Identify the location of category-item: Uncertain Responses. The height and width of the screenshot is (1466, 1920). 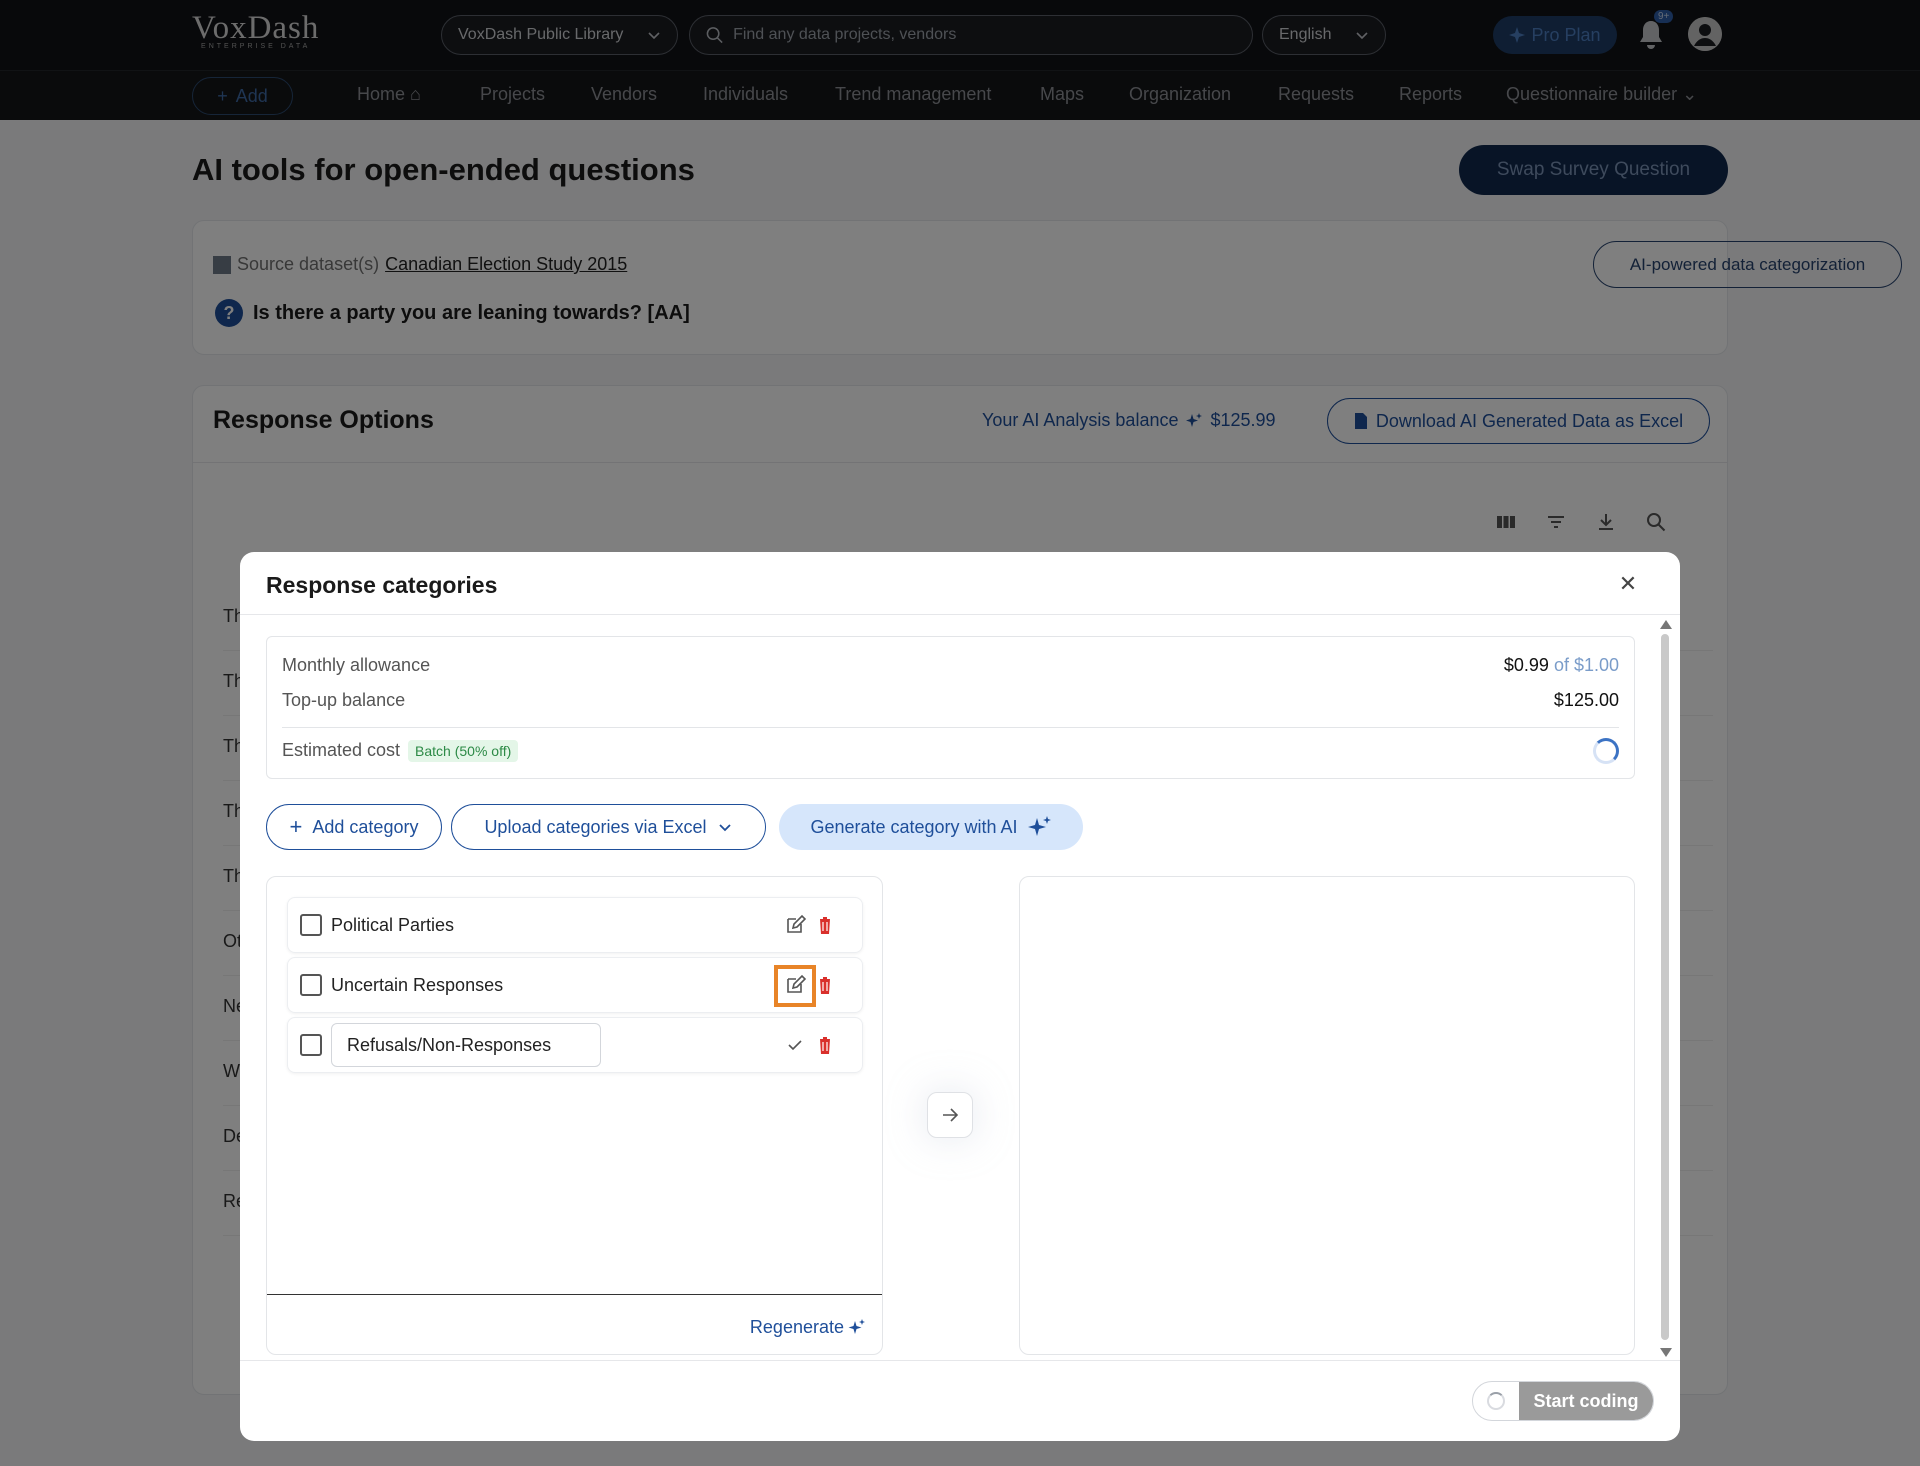
(575, 985).